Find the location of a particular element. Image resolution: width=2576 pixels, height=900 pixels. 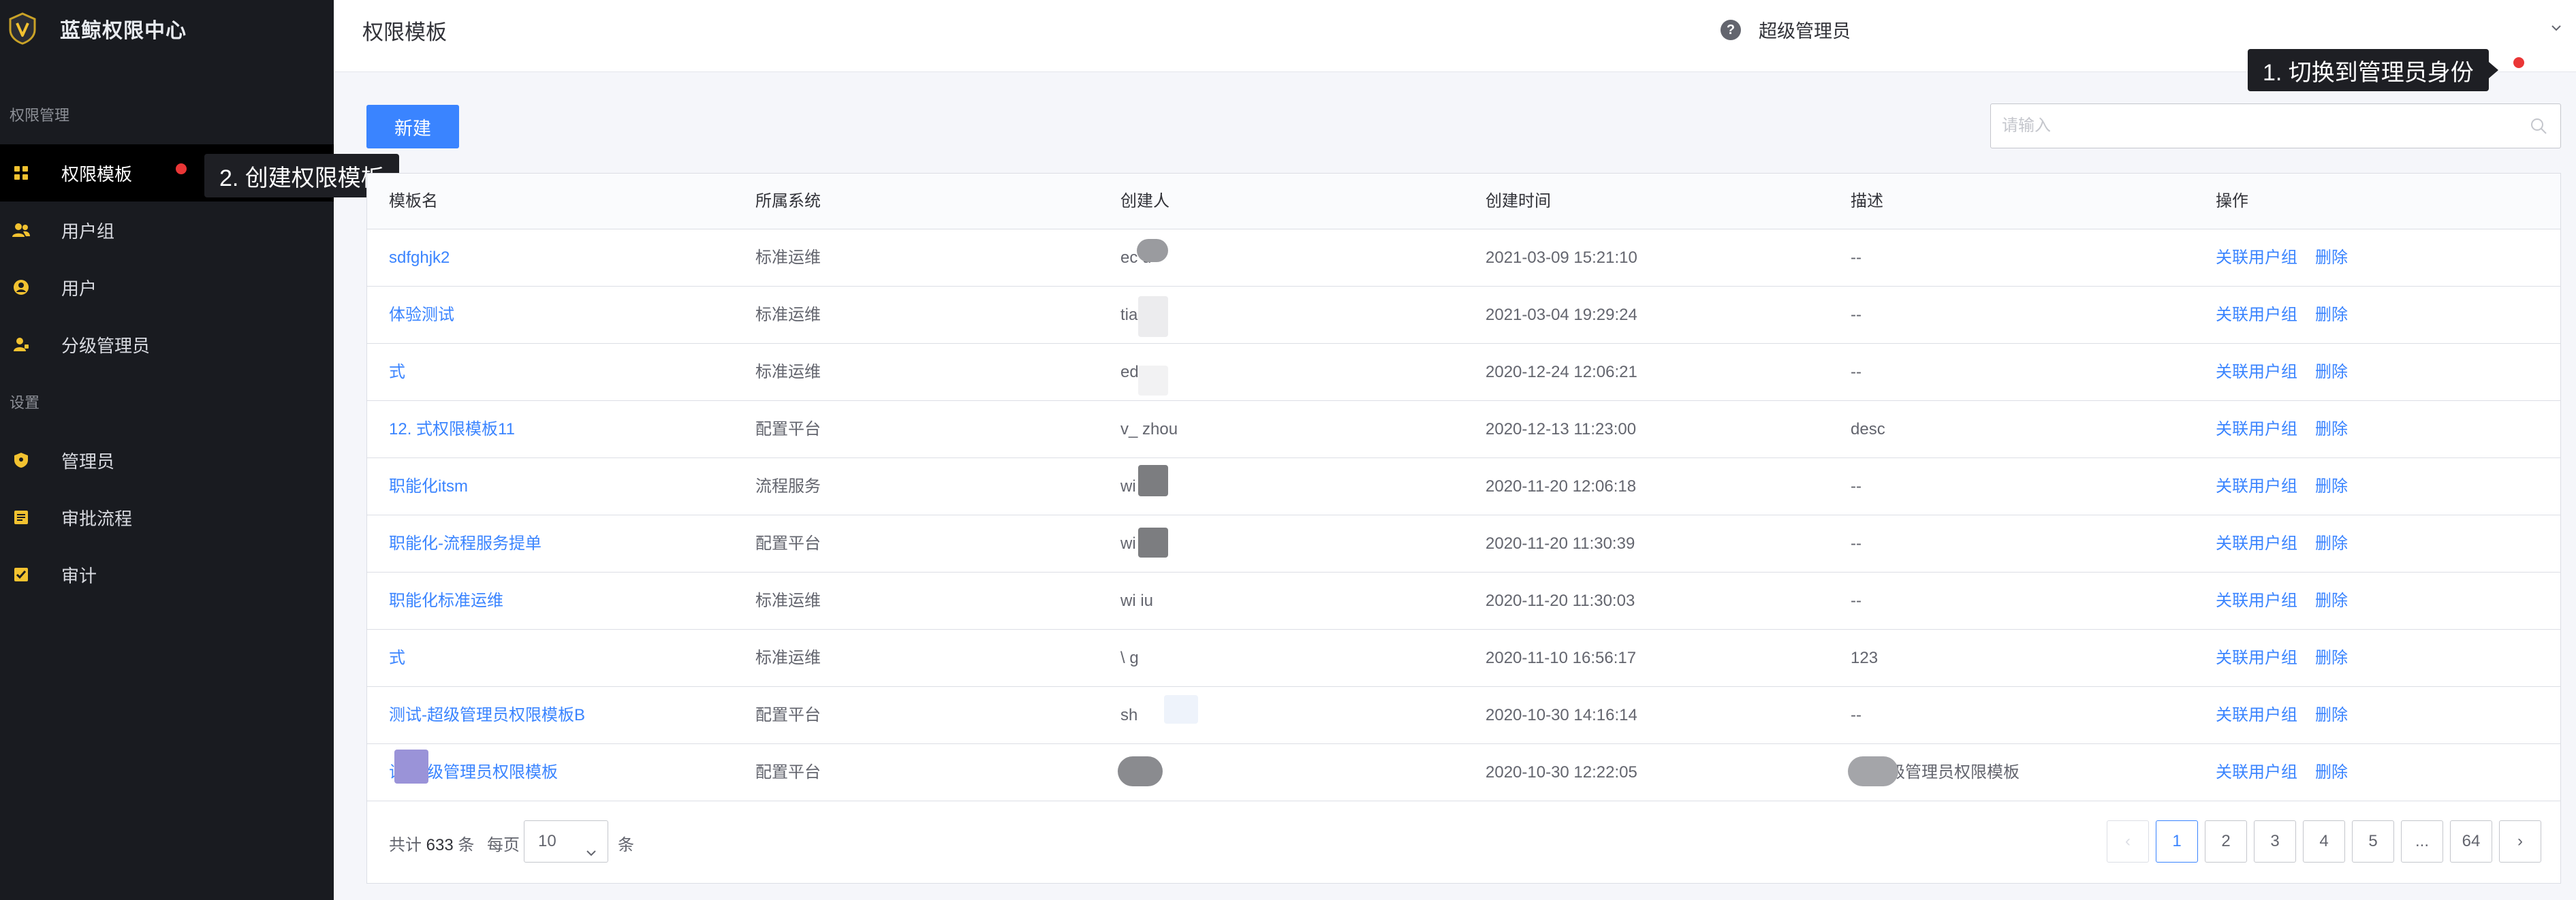

role-switcher: 超级管理员 is located at coordinates (1805, 29).